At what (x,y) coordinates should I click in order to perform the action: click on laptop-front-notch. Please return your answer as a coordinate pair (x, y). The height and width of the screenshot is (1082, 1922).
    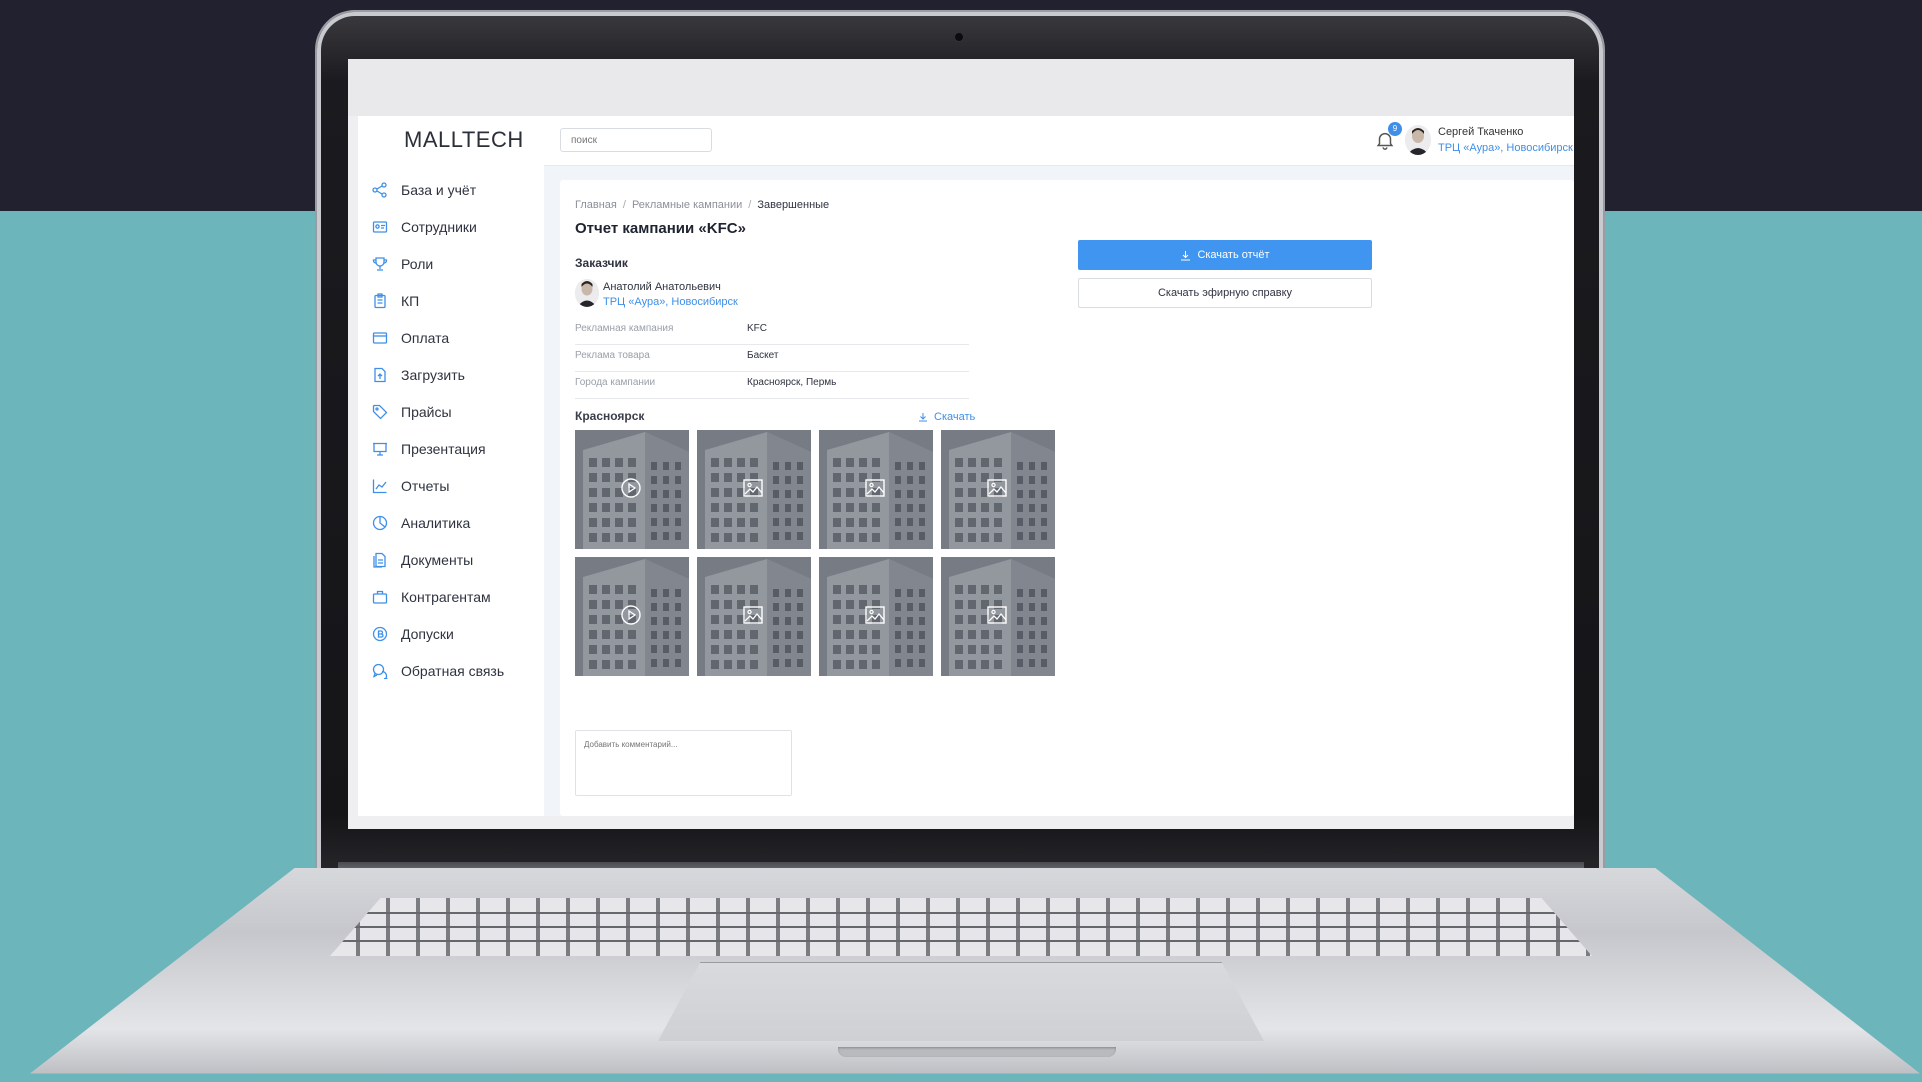
    Looking at the image, I should click on (977, 1052).